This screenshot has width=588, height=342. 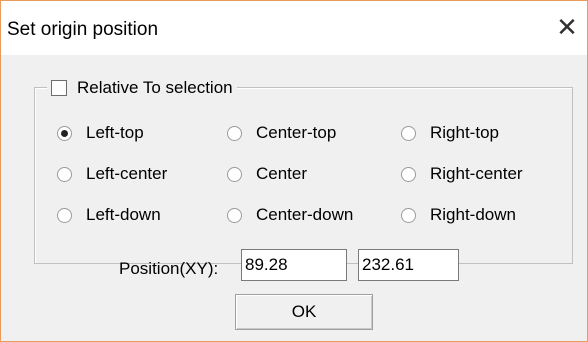 I want to click on radio-left-down: Left-down, so click(x=109, y=215).